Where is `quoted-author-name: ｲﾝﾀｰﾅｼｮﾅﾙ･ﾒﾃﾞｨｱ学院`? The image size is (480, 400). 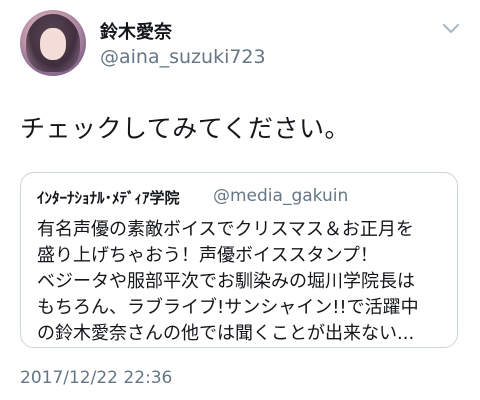 quoted-author-name: ｲﾝﾀｰﾅｼｮﾅﾙ･ﾒﾃﾞｨｱ学院 is located at coordinates (108, 198).